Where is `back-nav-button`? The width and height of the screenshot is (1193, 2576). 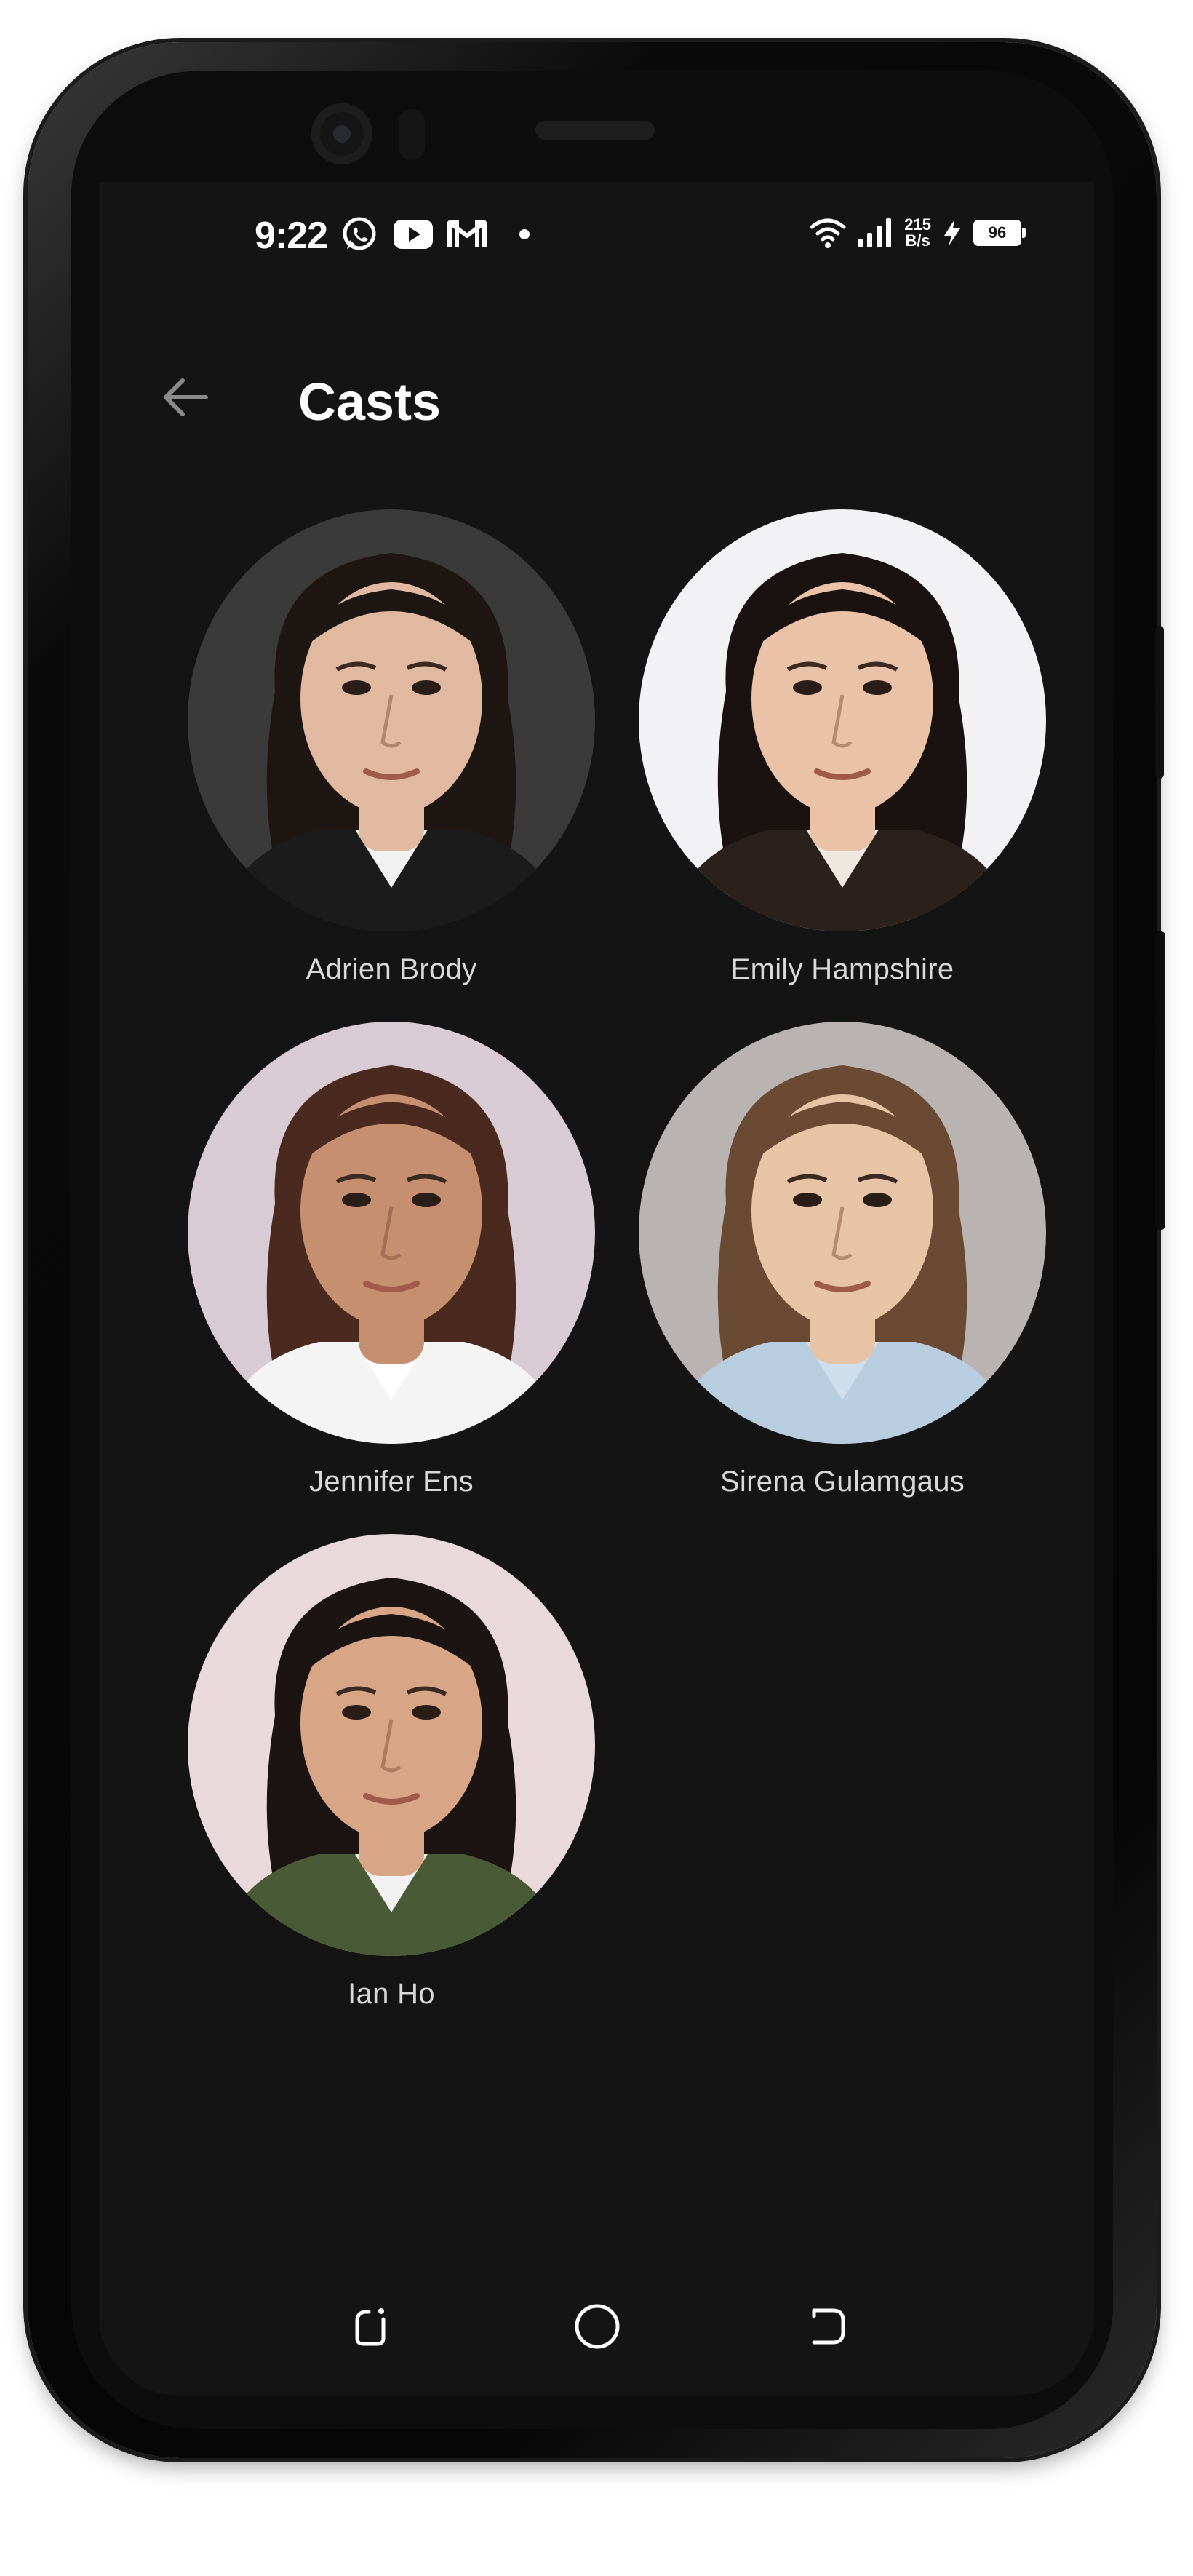
back-nav-button is located at coordinates (829, 2326).